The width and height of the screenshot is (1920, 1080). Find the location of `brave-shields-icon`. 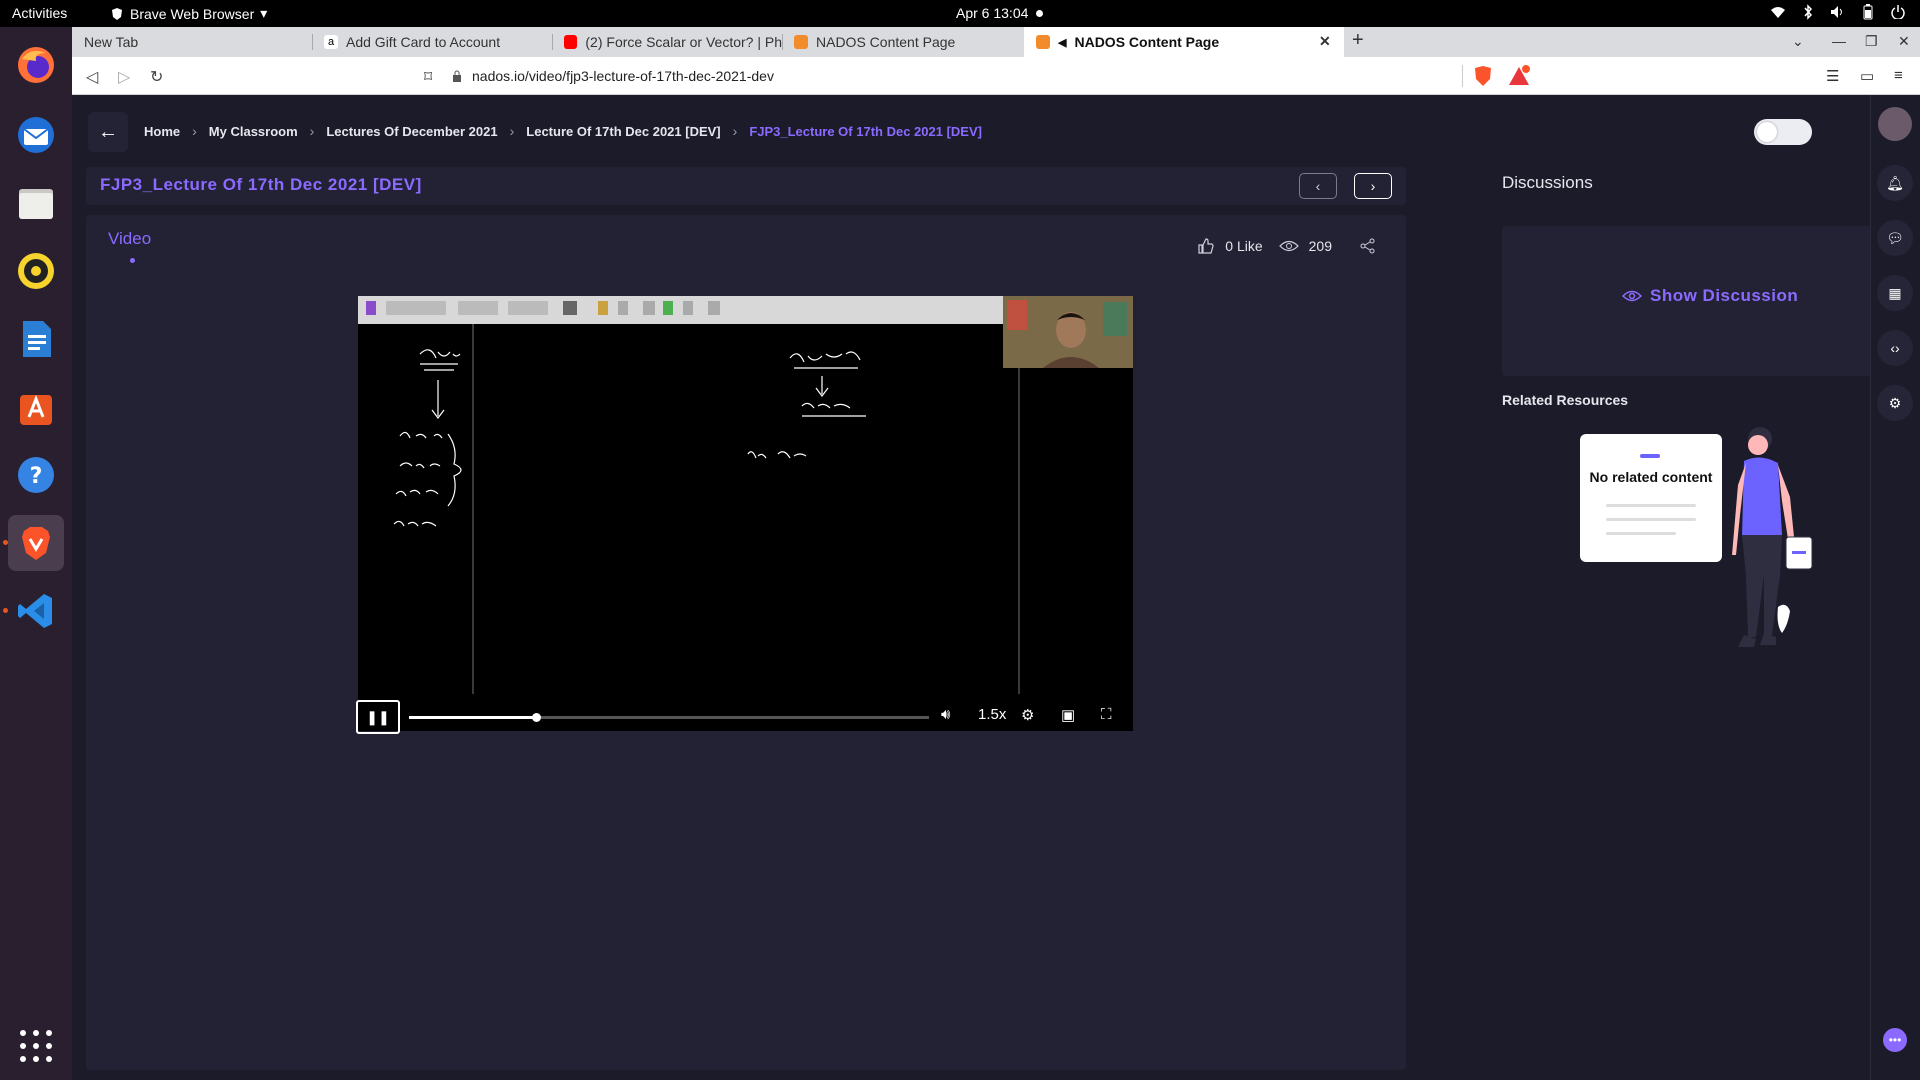

brave-shields-icon is located at coordinates (1483, 76).